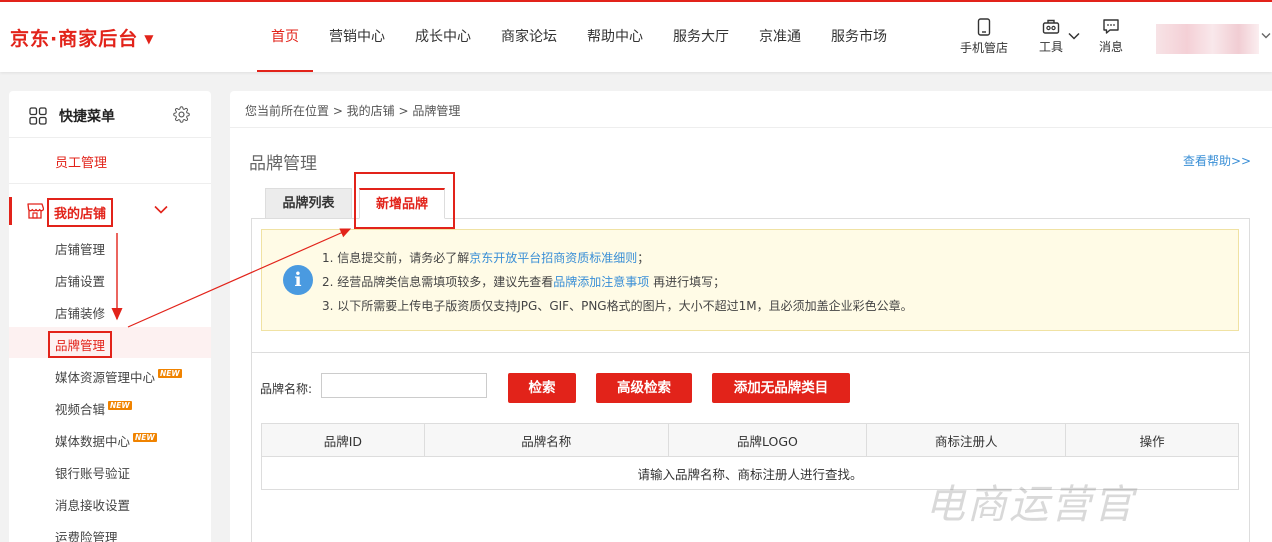 The height and width of the screenshot is (542, 1272). What do you see at coordinates (1217, 160) in the screenshot?
I see `help-link: 查看帮助>>` at bounding box center [1217, 160].